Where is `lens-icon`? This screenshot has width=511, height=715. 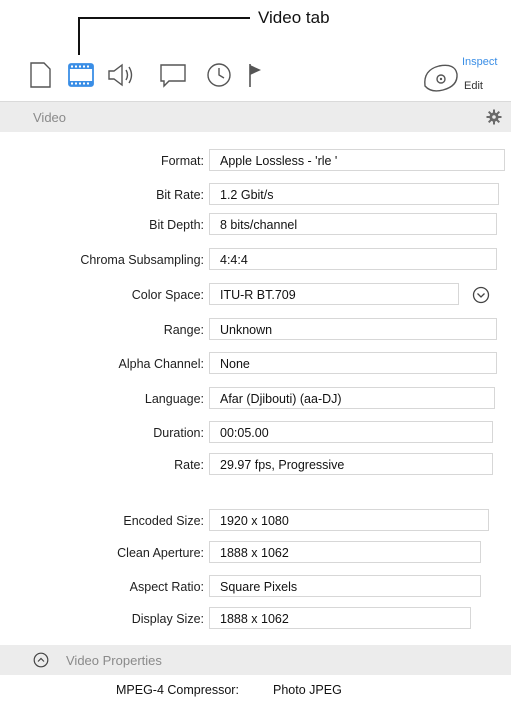 lens-icon is located at coordinates (441, 78).